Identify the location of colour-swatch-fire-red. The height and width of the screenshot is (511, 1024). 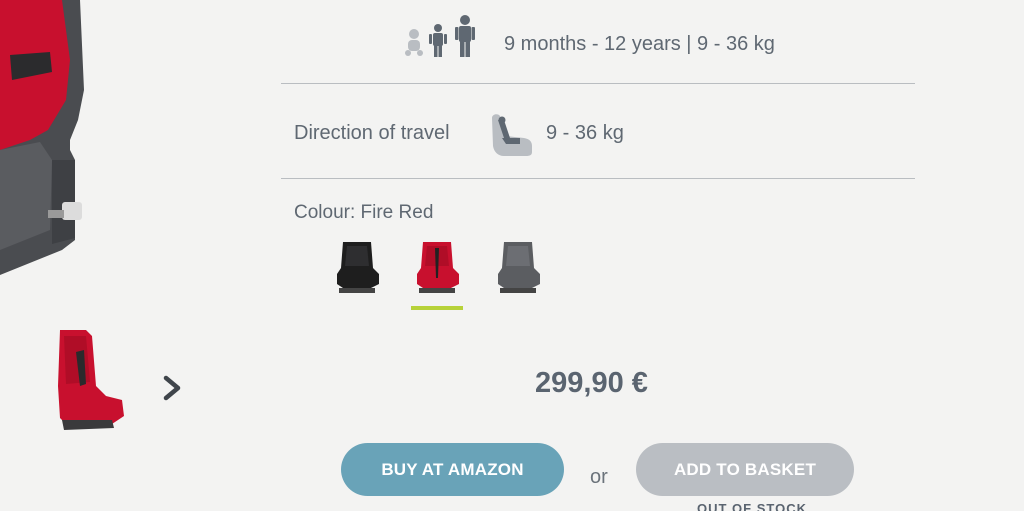
(437, 269).